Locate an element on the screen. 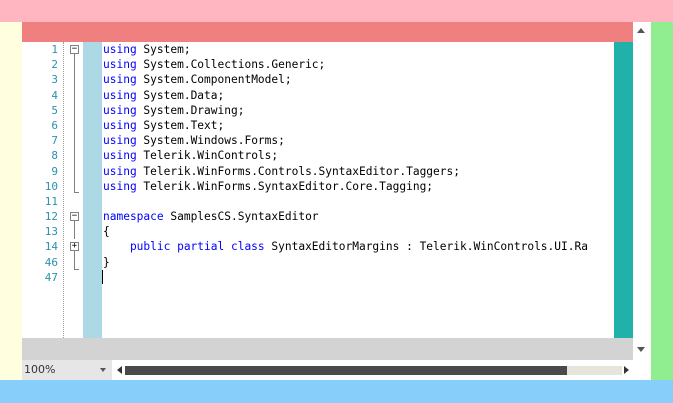 The image size is (673, 403). code-text-segment: System.Text; is located at coordinates (180, 125).